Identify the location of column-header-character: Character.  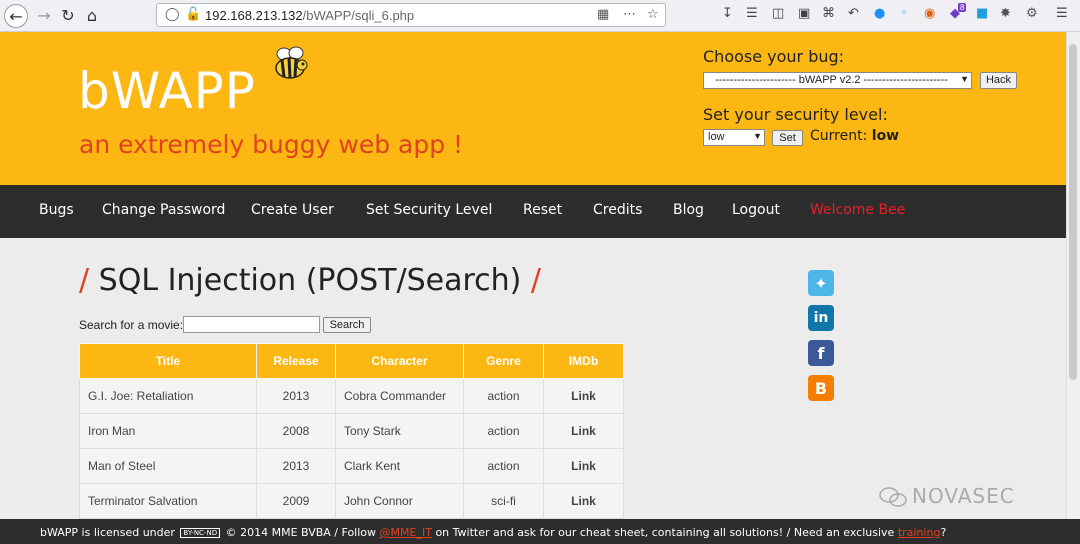
(399, 361).